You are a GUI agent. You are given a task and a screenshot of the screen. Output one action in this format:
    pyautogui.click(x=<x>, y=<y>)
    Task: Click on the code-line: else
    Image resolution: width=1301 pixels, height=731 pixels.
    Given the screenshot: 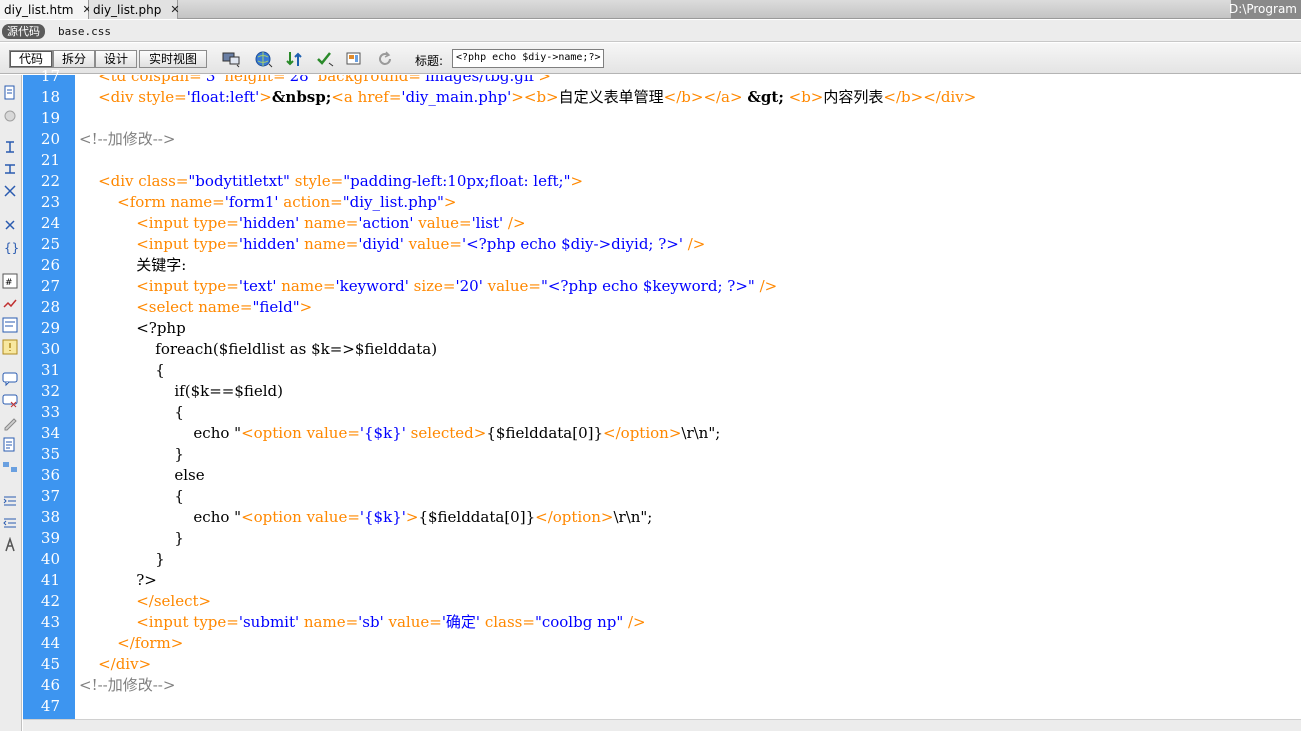 What is the action you would take?
    pyautogui.click(x=142, y=475)
    